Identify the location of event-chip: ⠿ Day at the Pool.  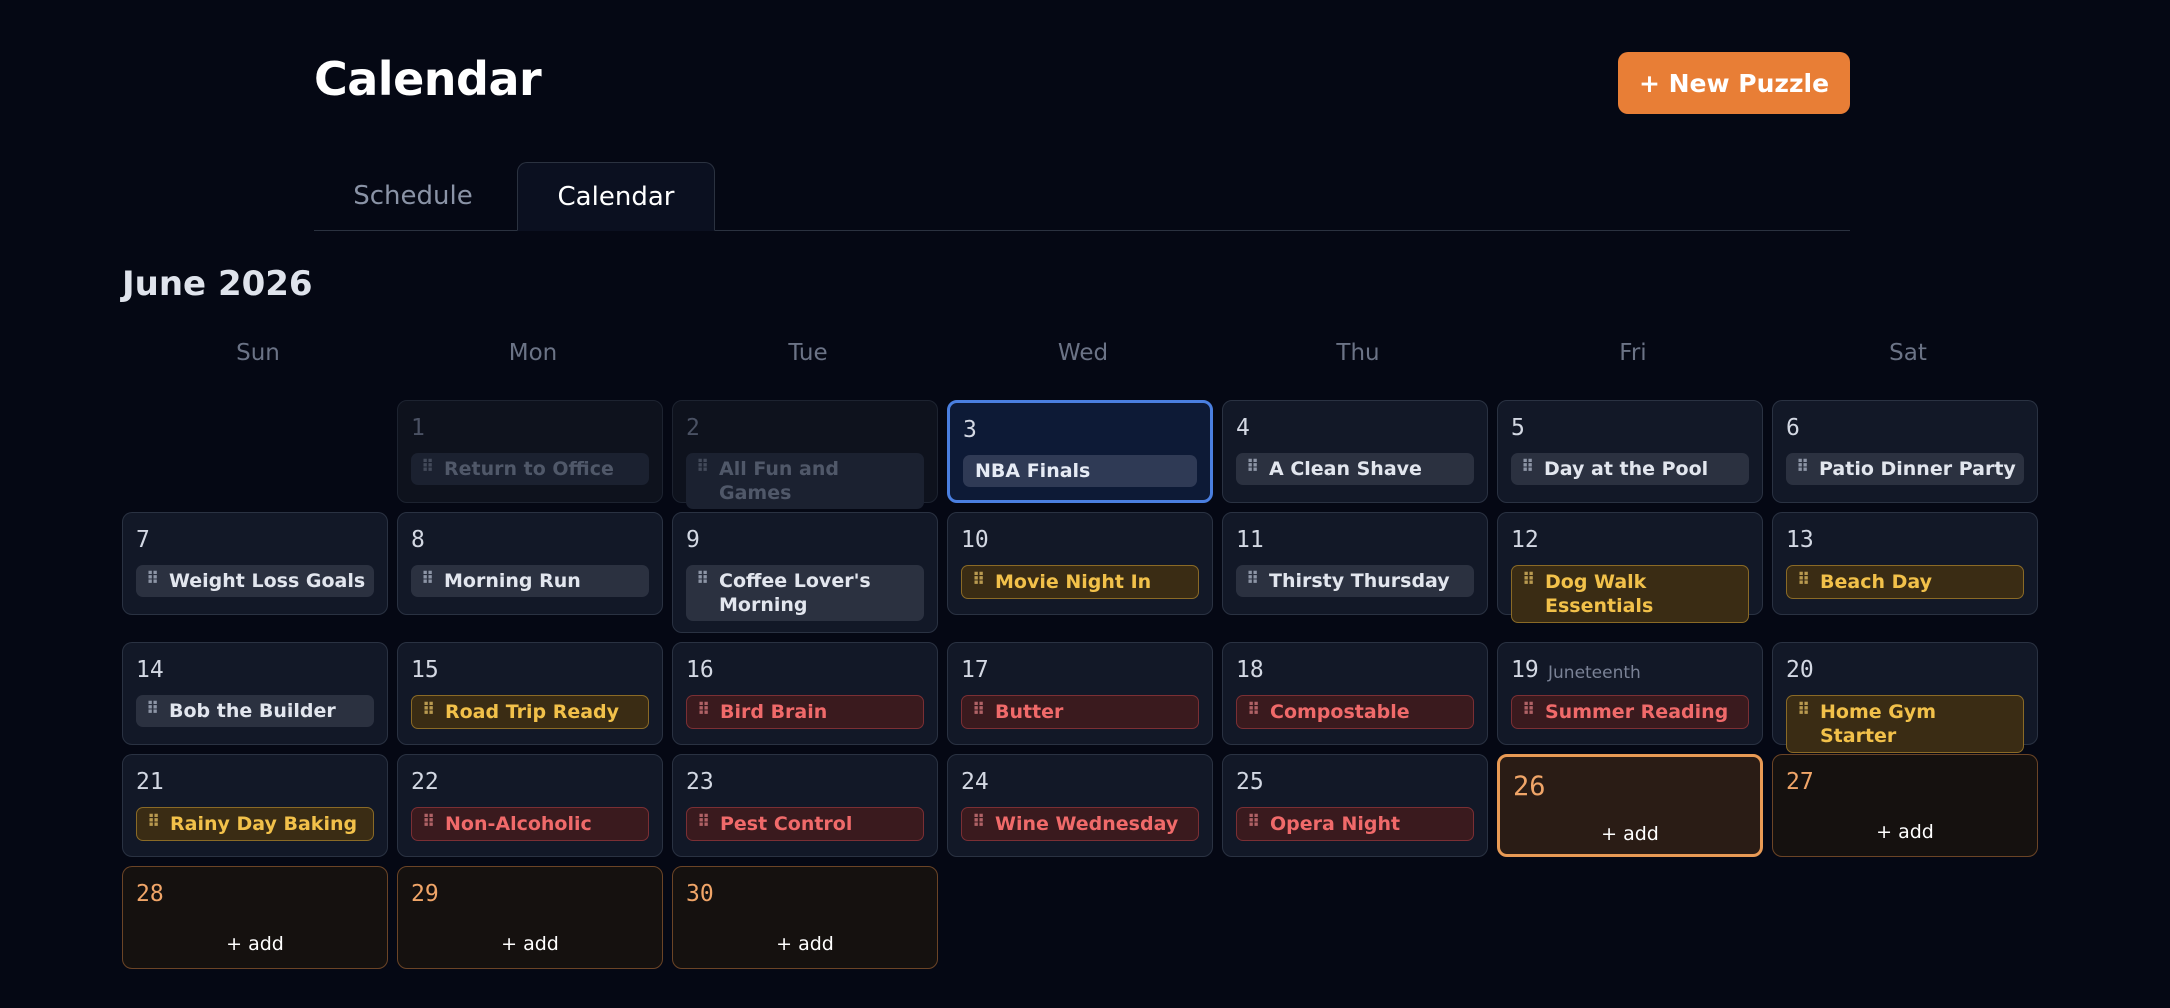
(1630, 469).